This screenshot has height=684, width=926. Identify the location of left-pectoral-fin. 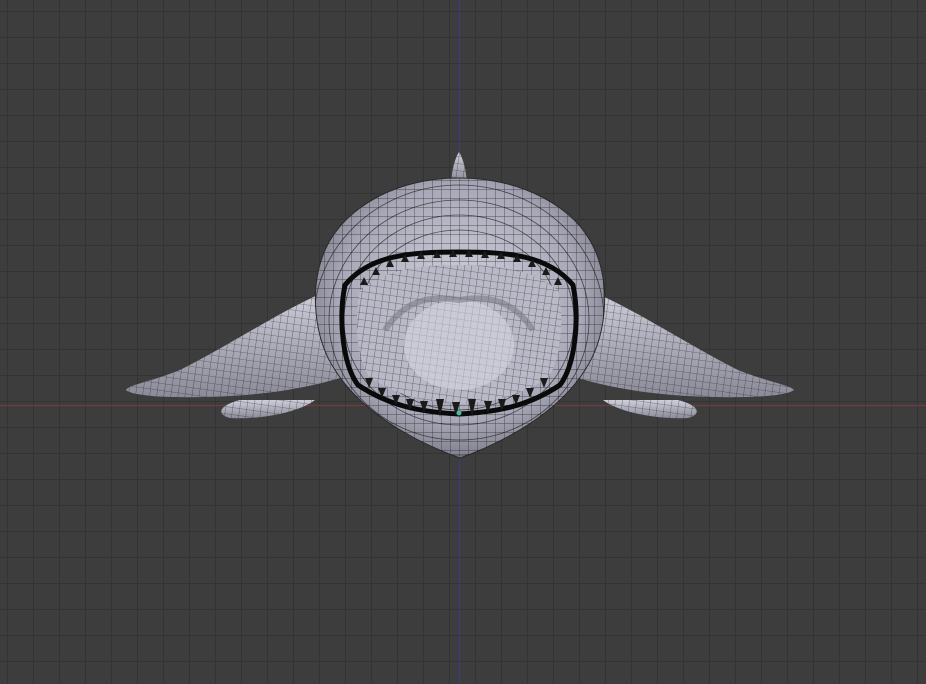
(233, 354).